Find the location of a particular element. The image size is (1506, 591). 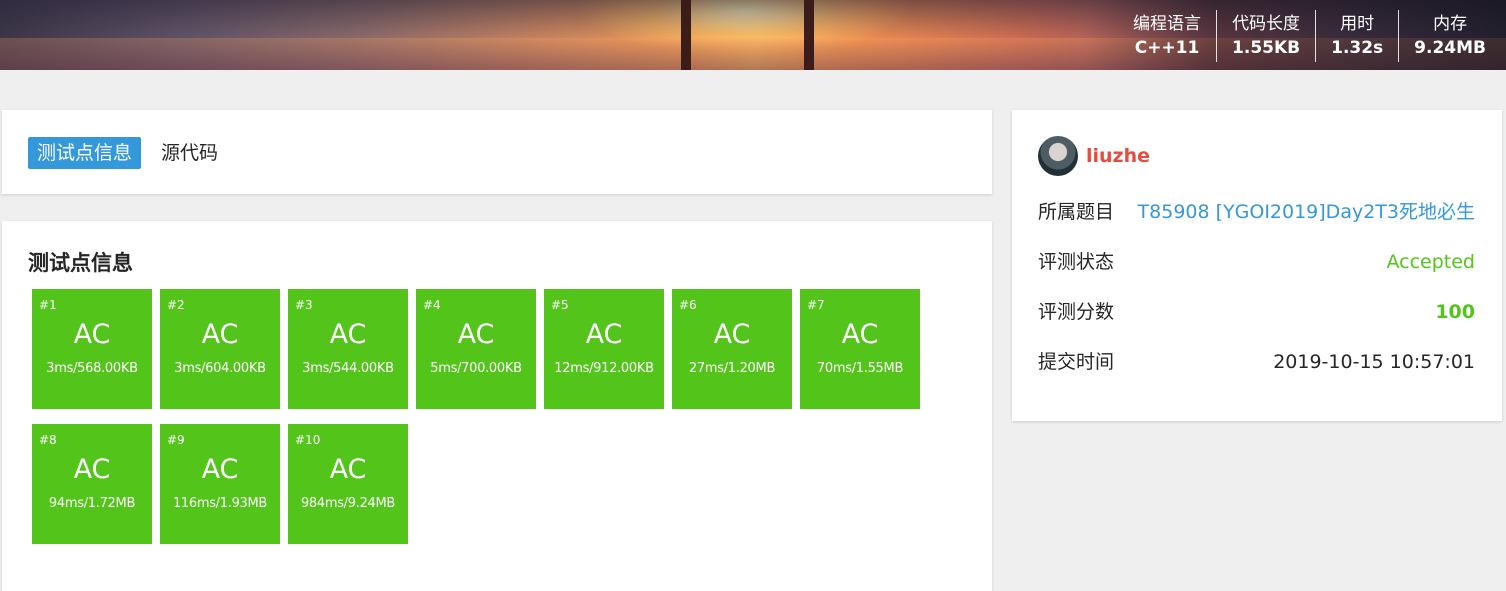

testcase-tile: #9 AC 116ms/1.93MB is located at coordinates (220, 484).